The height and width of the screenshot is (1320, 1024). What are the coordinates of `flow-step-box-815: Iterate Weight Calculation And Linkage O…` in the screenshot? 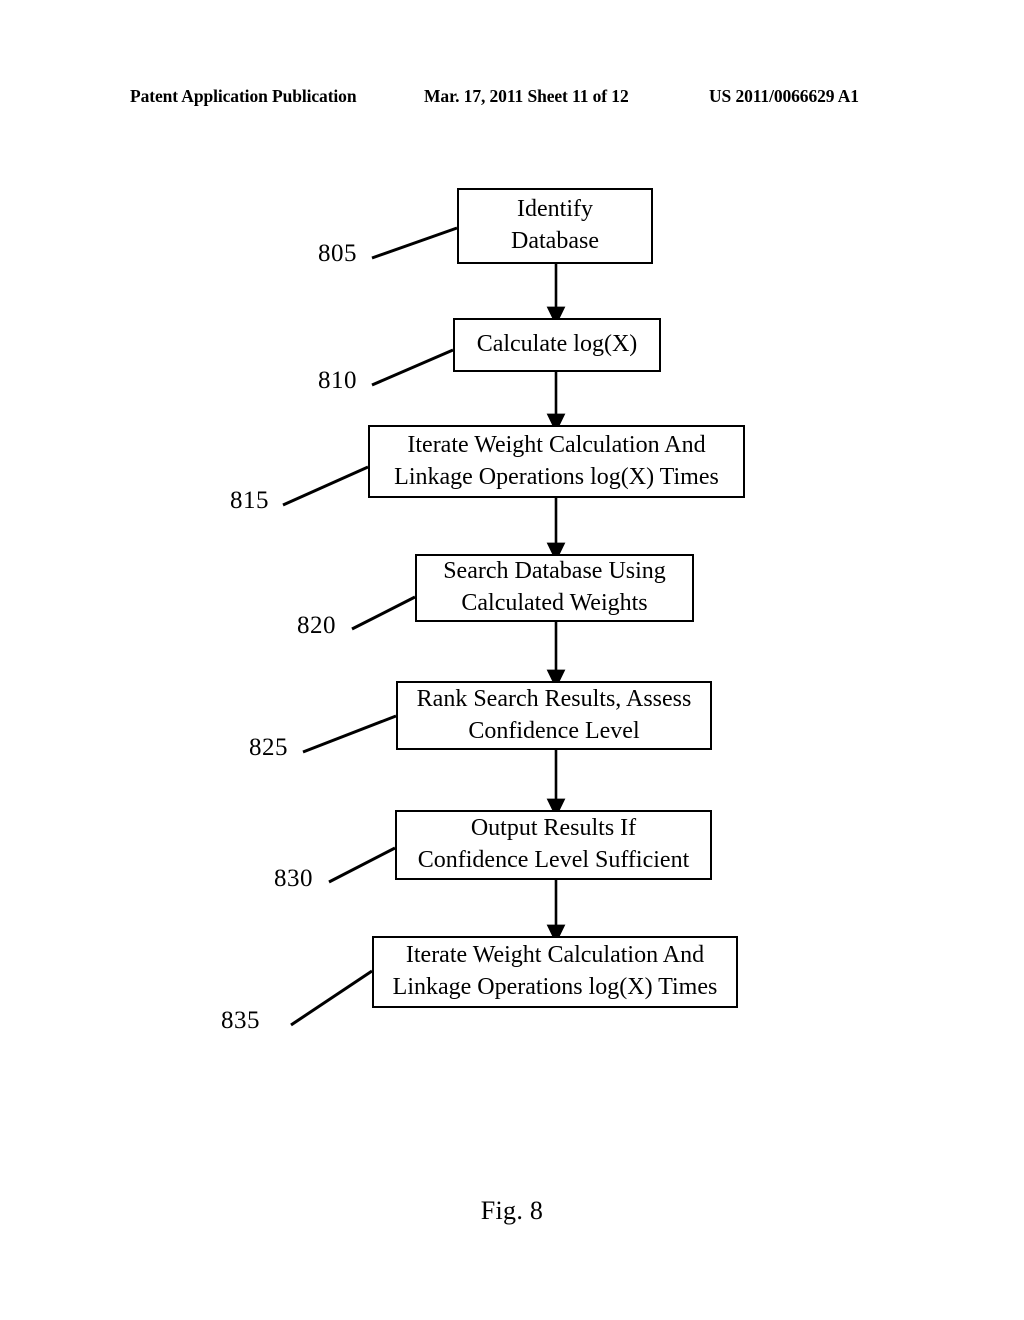 It's located at (556, 461).